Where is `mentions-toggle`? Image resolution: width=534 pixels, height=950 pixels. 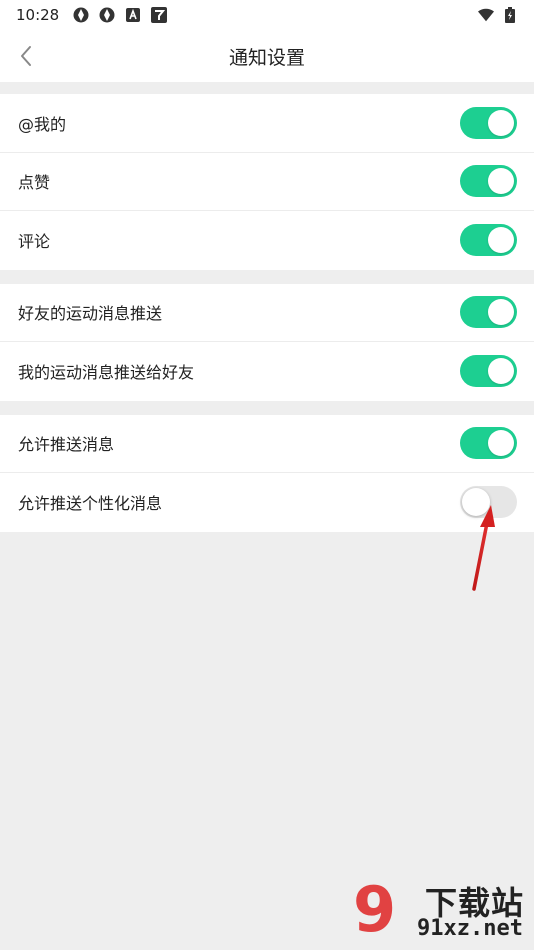 mentions-toggle is located at coordinates (488, 122).